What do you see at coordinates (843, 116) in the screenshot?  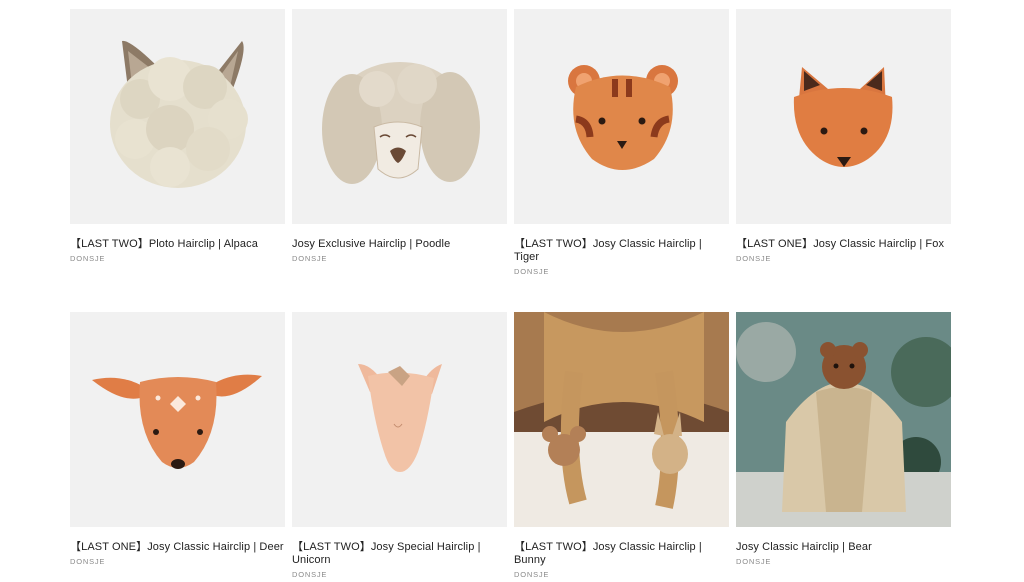 I see `product-image-fox` at bounding box center [843, 116].